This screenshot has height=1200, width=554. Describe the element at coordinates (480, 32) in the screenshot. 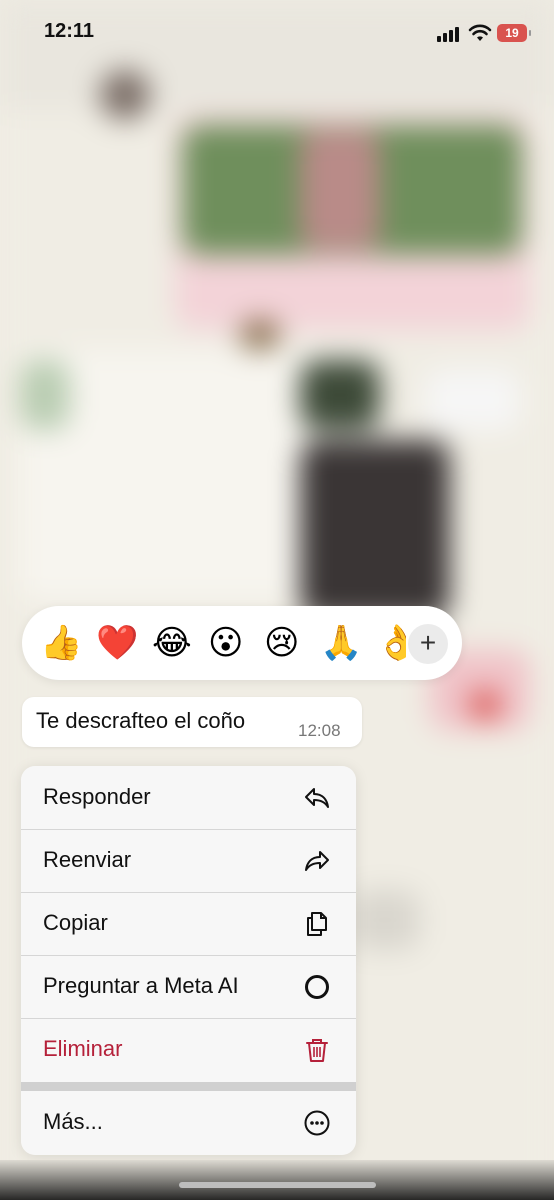

I see `wifi-icon` at that location.